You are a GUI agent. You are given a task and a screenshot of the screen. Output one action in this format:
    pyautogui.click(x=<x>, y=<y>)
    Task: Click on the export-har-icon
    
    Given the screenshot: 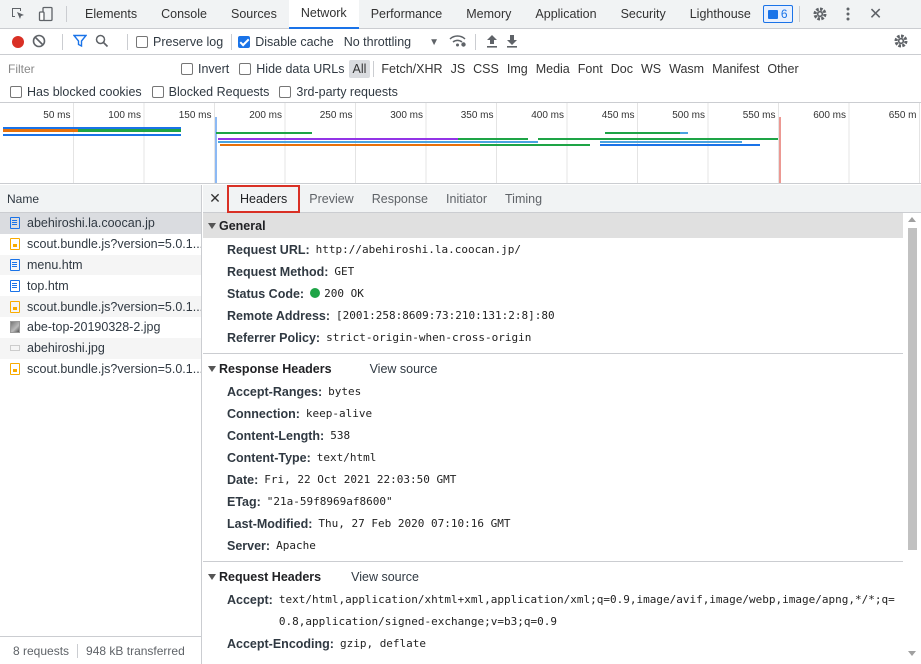 What is the action you would take?
    pyautogui.click(x=512, y=42)
    